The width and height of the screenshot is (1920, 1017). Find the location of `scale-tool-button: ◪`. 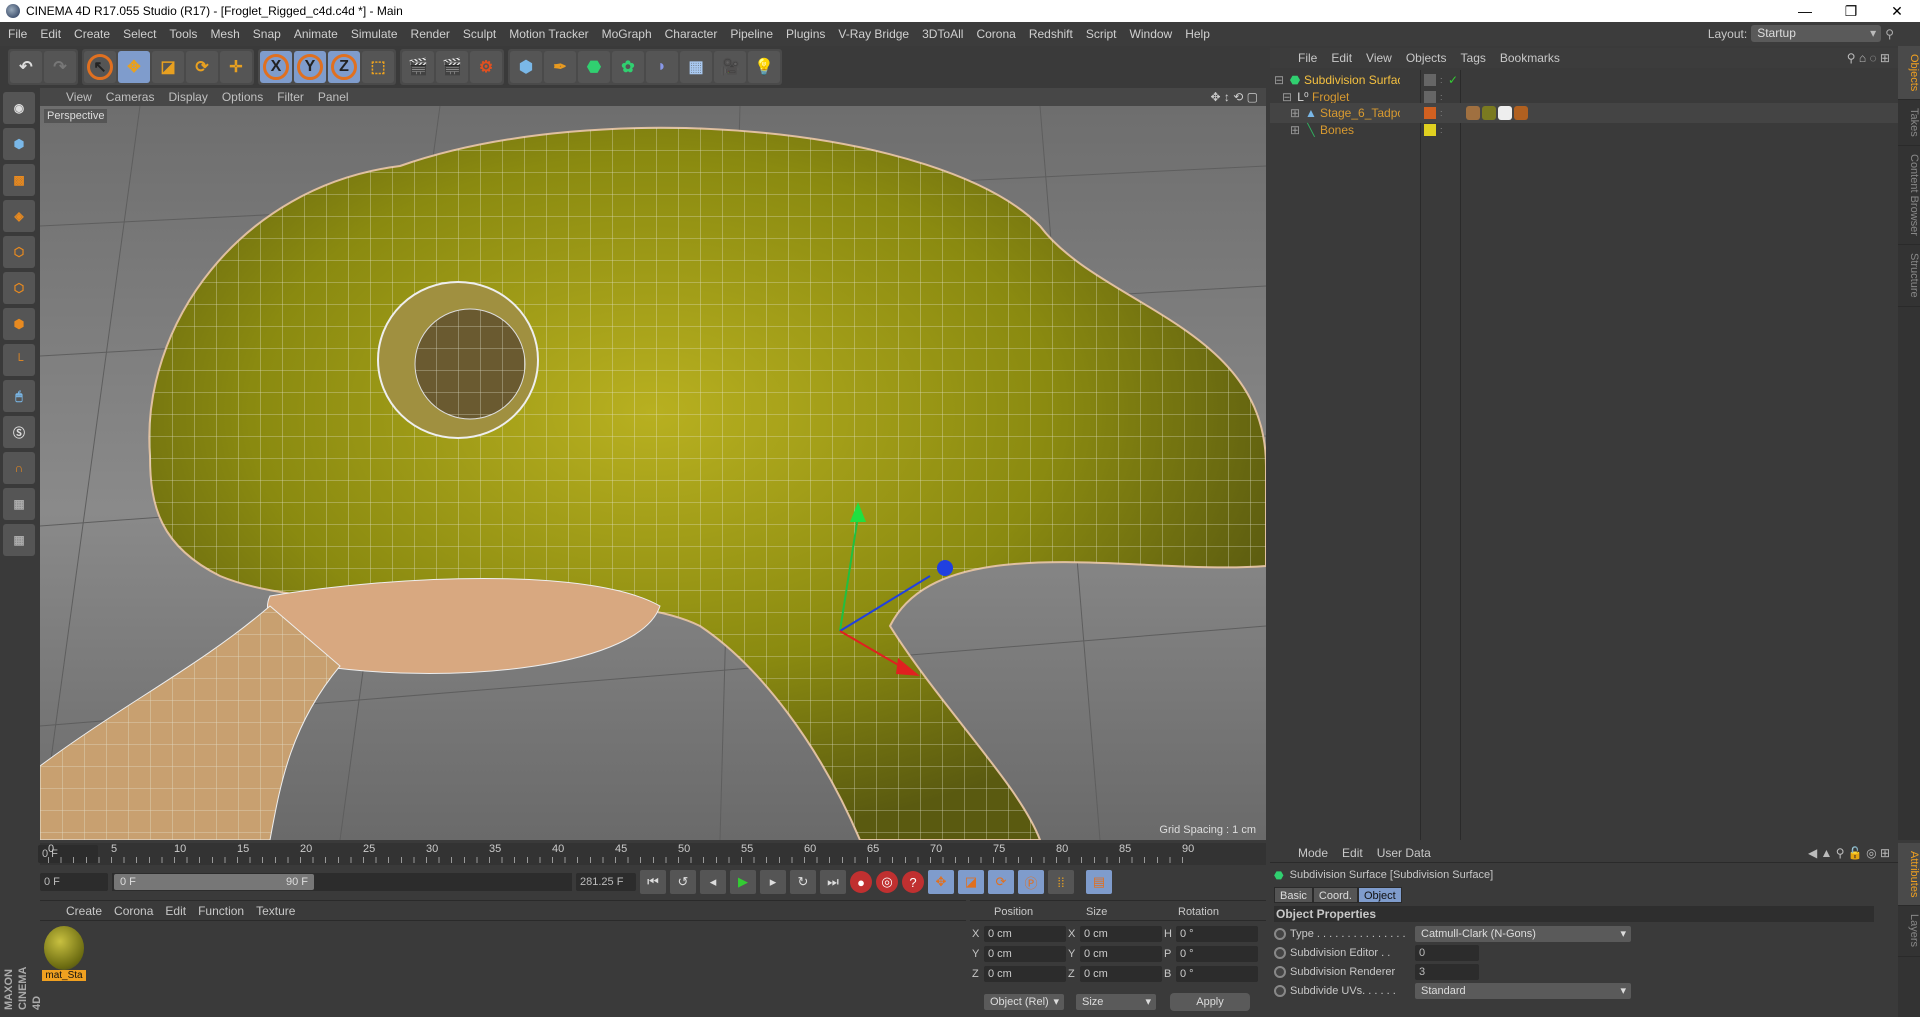

scale-tool-button: ◪ is located at coordinates (168, 67).